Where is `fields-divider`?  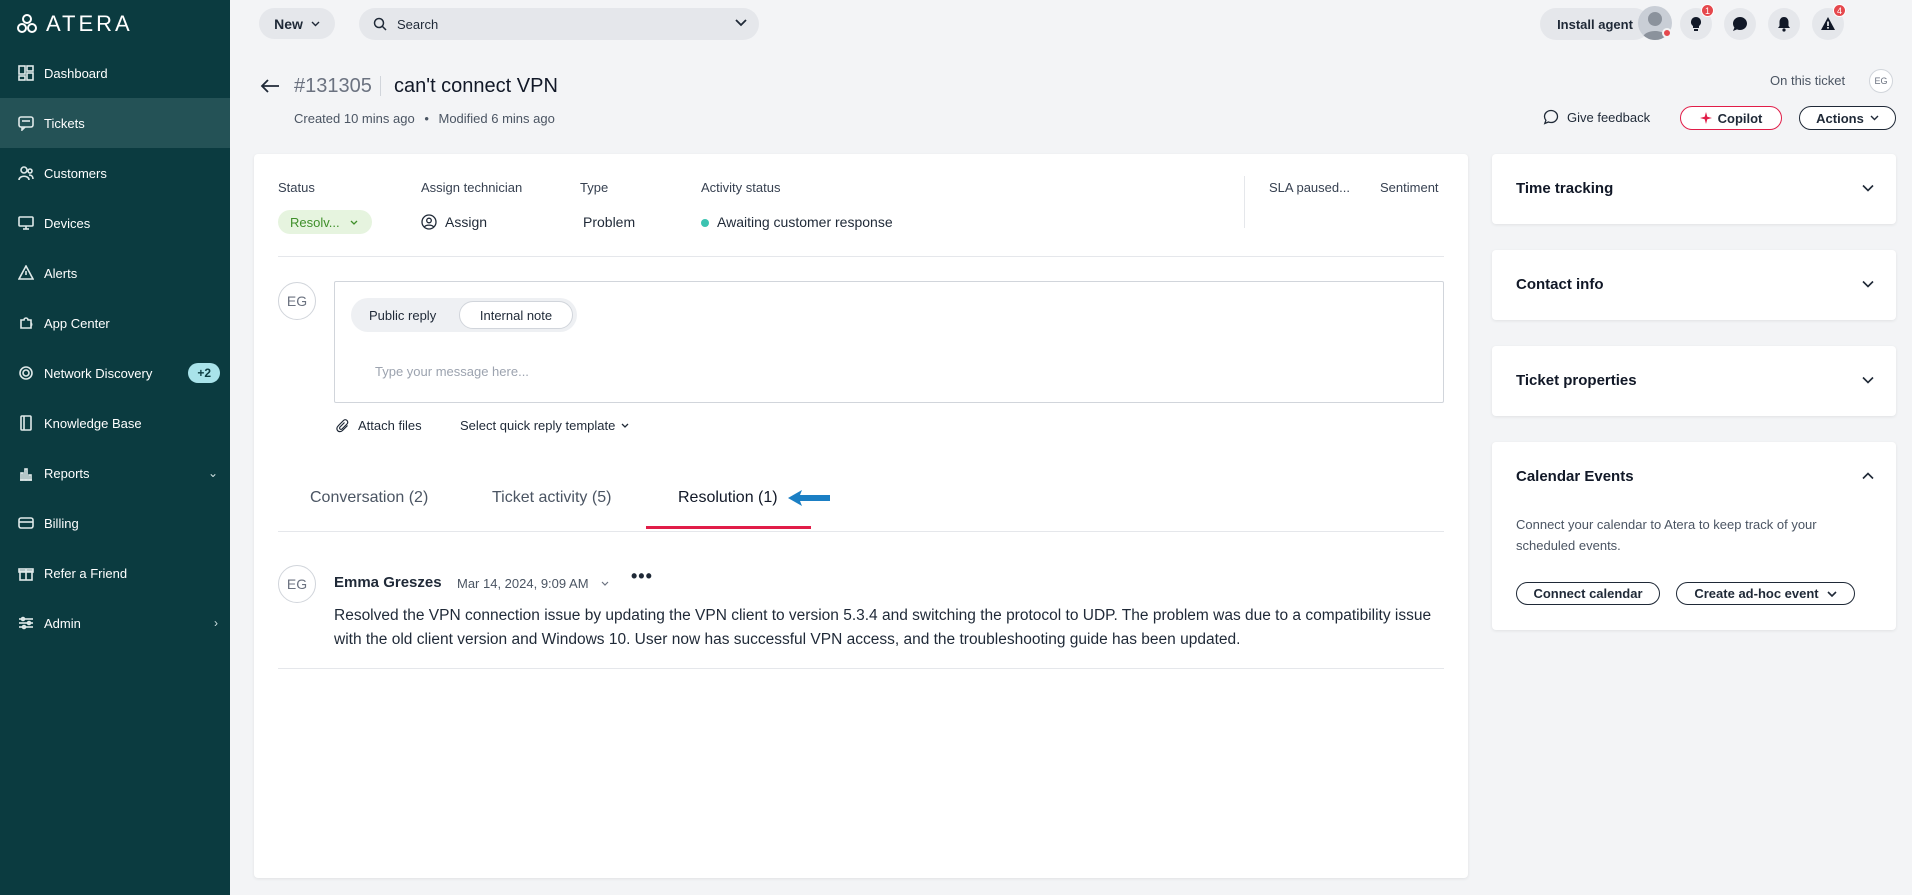 fields-divider is located at coordinates (1244, 202).